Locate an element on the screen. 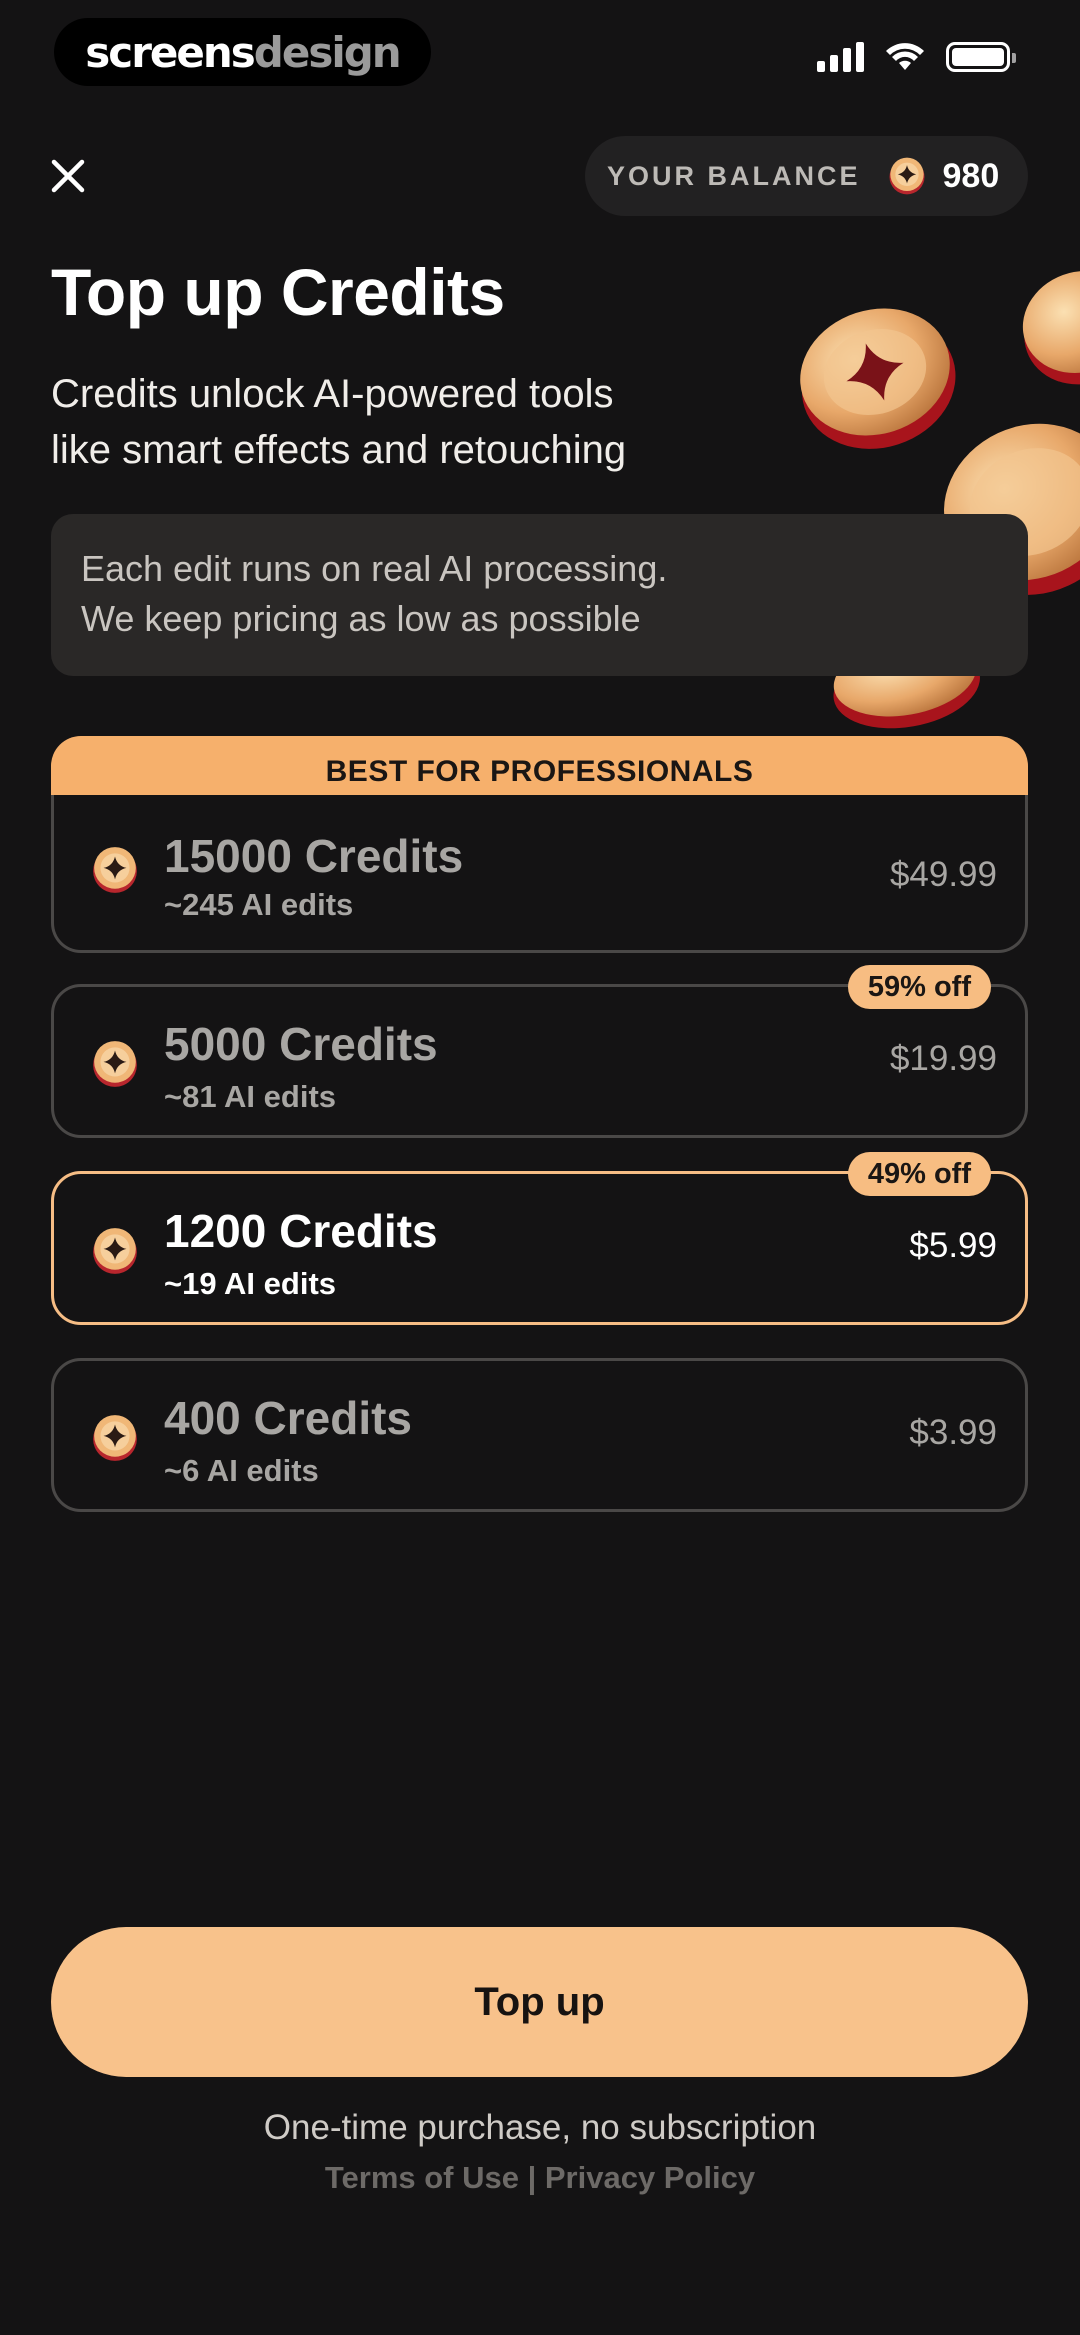 The image size is (1080, 2335). purchase-footnote: One-time purchase, no subscription is located at coordinates (540, 2127).